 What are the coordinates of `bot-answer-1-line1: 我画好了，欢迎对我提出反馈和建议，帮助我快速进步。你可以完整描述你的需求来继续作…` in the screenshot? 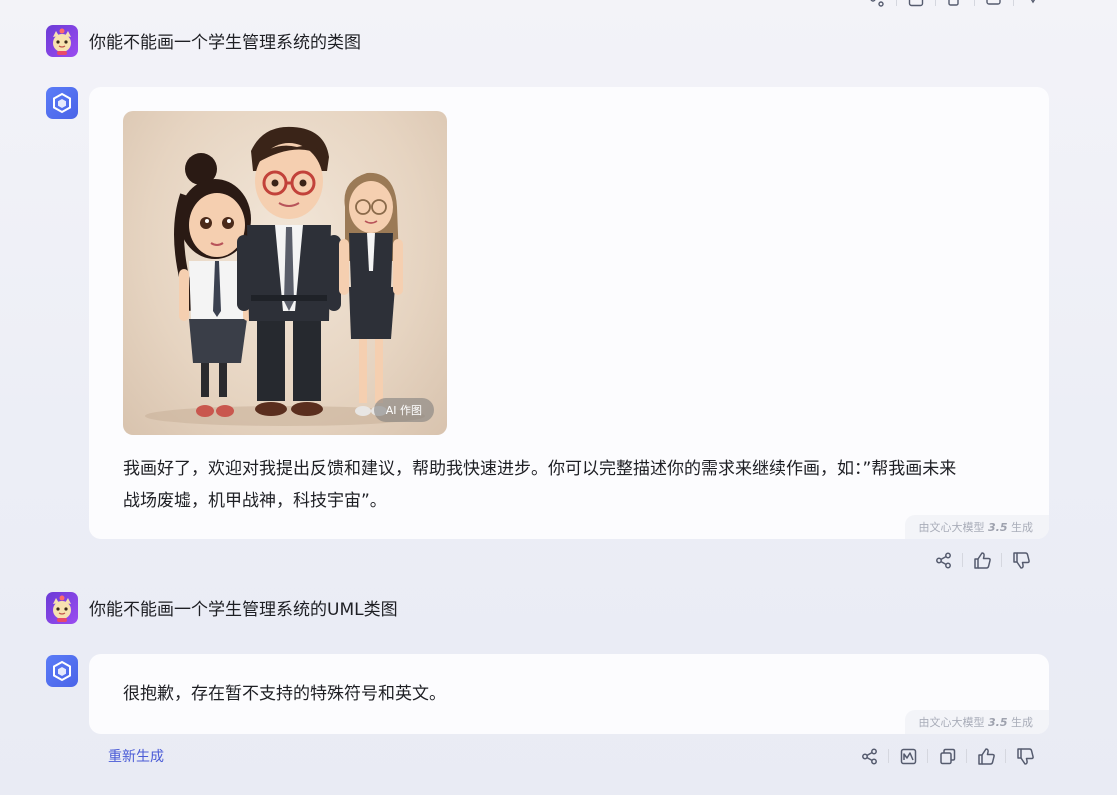 It's located at (540, 469).